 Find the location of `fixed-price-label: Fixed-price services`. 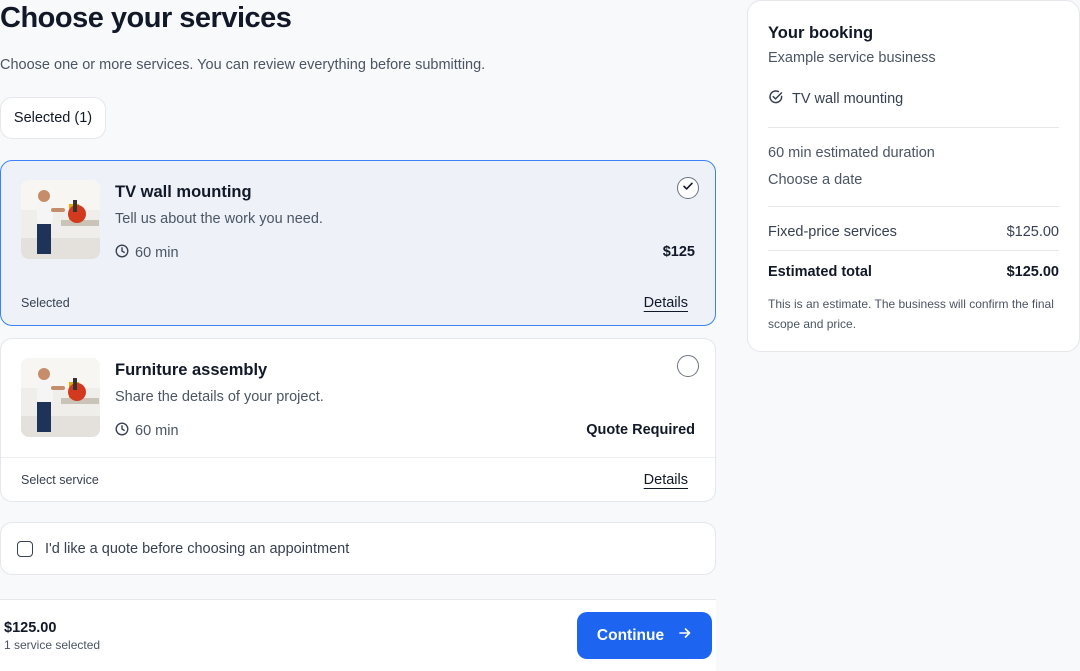

fixed-price-label: Fixed-price services is located at coordinates (832, 232).